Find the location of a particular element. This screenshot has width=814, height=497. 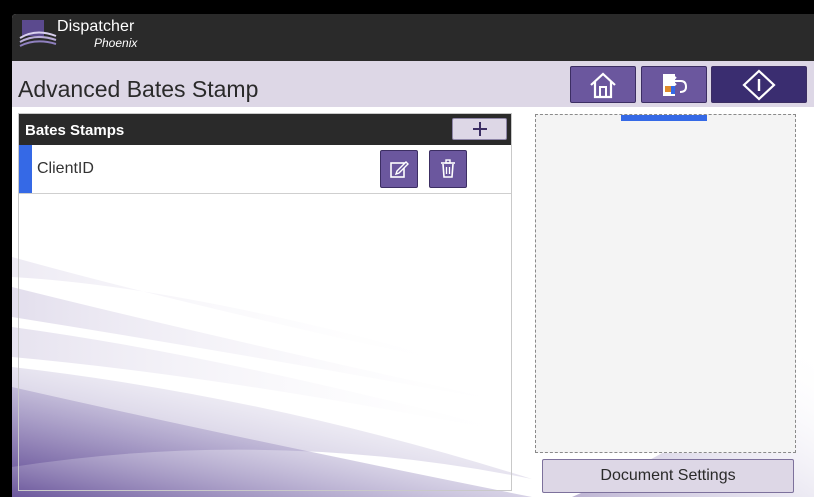

home-button is located at coordinates (603, 84).